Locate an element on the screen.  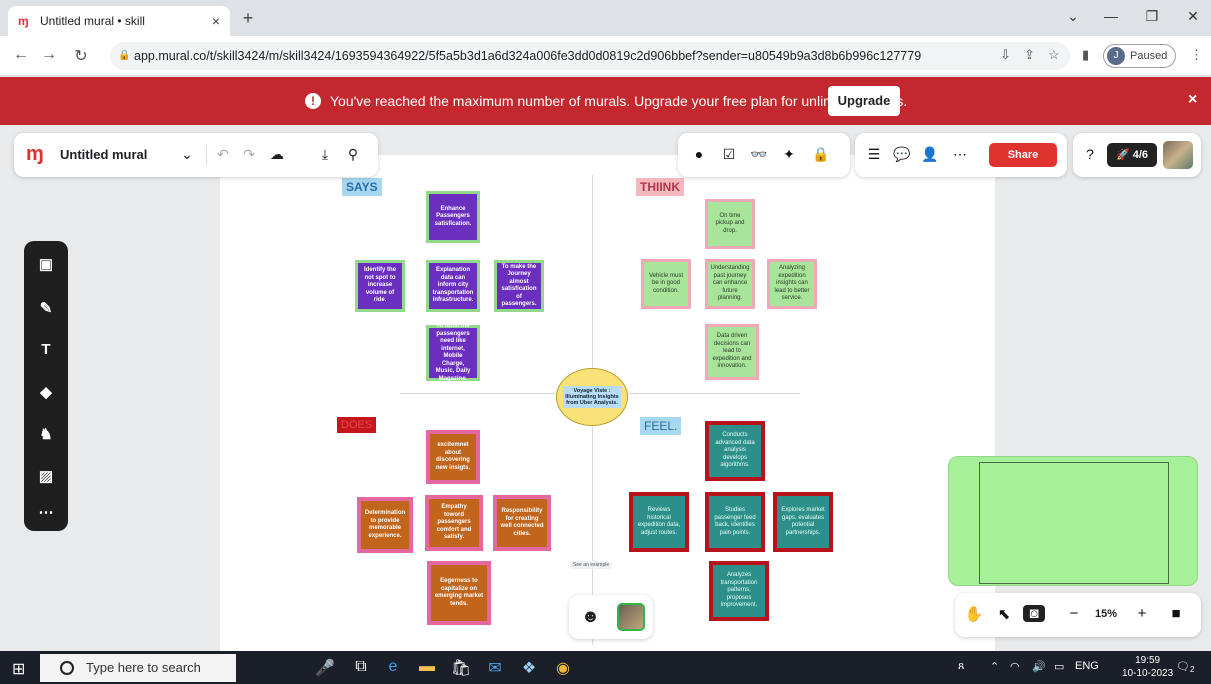
onboarding-progress-button: 🚀 4/6 is located at coordinates (1132, 155).